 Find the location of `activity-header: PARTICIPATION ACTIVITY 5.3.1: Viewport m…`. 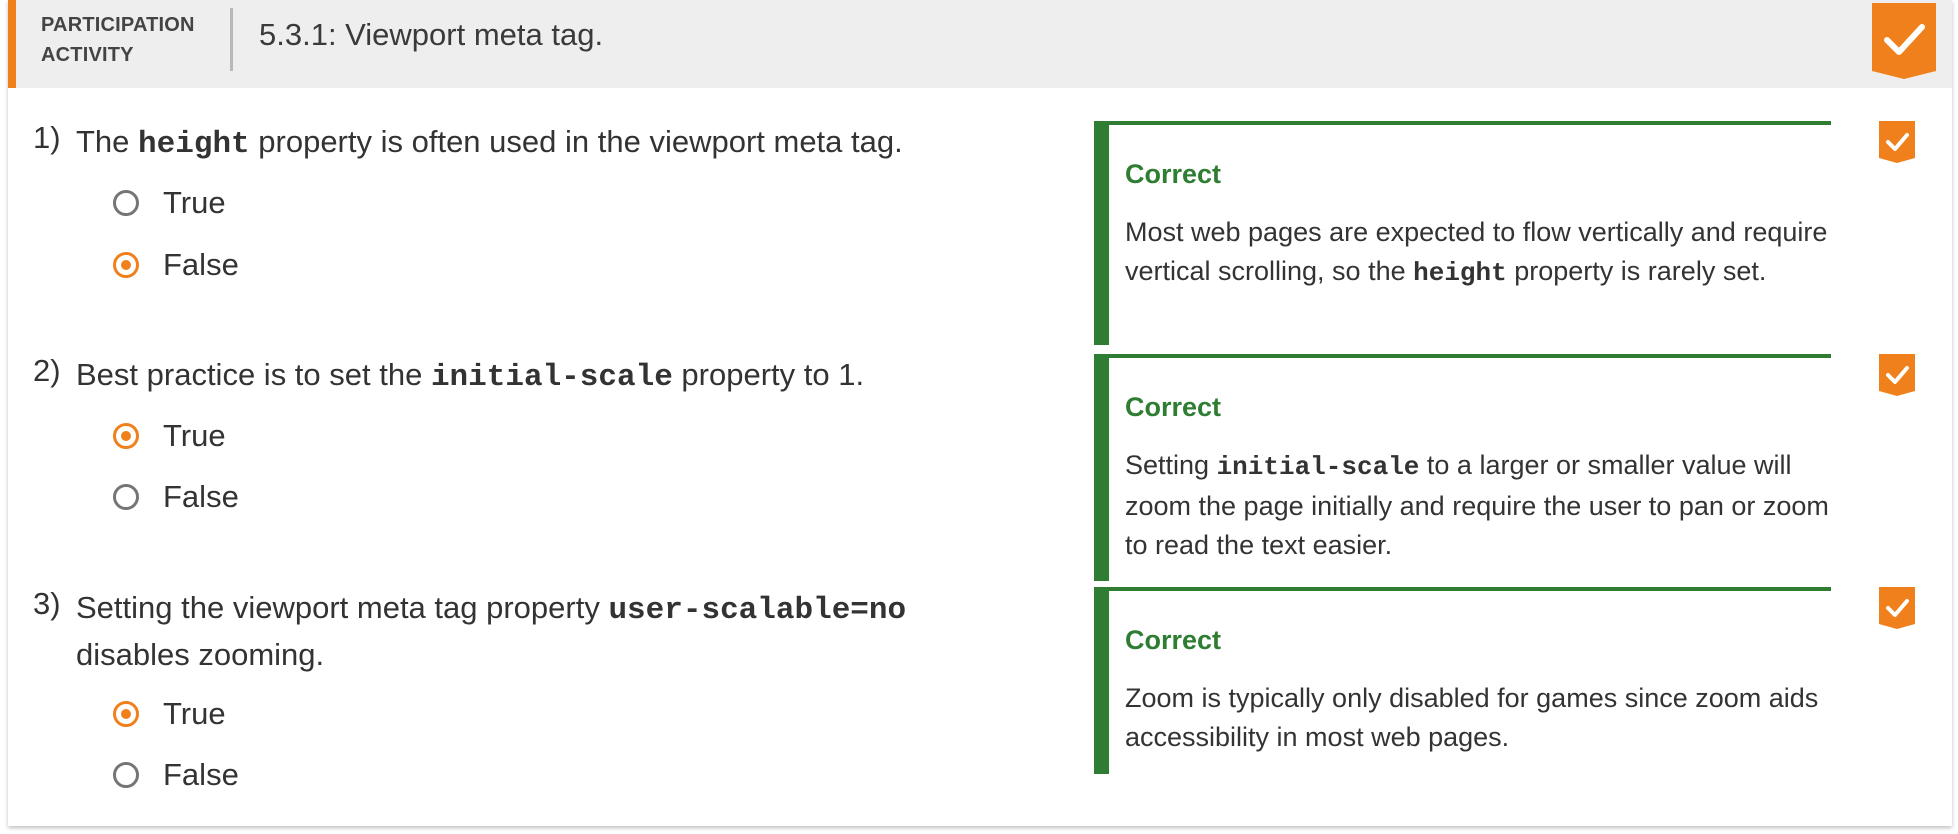

activity-header: PARTICIPATION ACTIVITY 5.3.1: Viewport m… is located at coordinates (980, 44).